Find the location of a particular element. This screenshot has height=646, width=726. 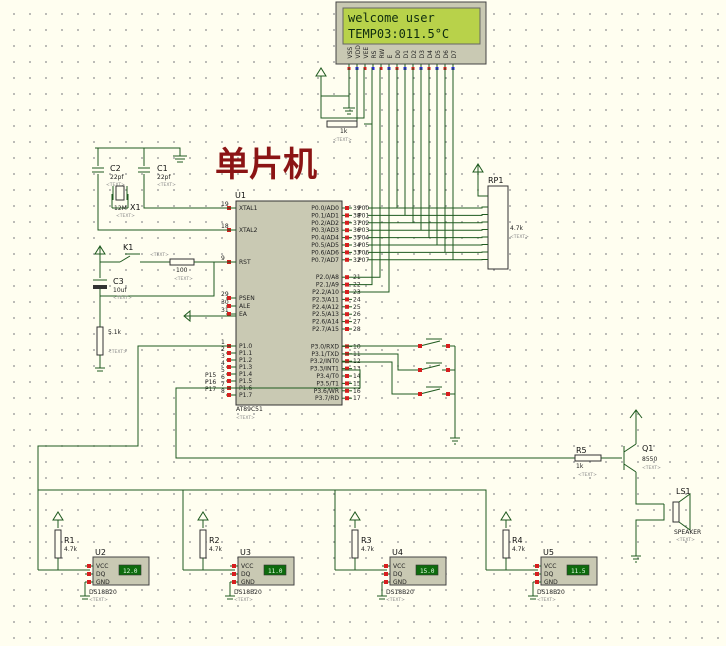

rp1-value: 4.7k is located at coordinates (517, 228).